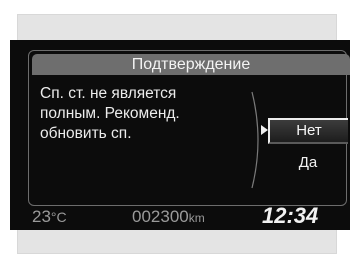 The height and width of the screenshot is (268, 358). Describe the element at coordinates (86, 133) in the screenshot. I see `message-line-3: обновить сп.` at that location.